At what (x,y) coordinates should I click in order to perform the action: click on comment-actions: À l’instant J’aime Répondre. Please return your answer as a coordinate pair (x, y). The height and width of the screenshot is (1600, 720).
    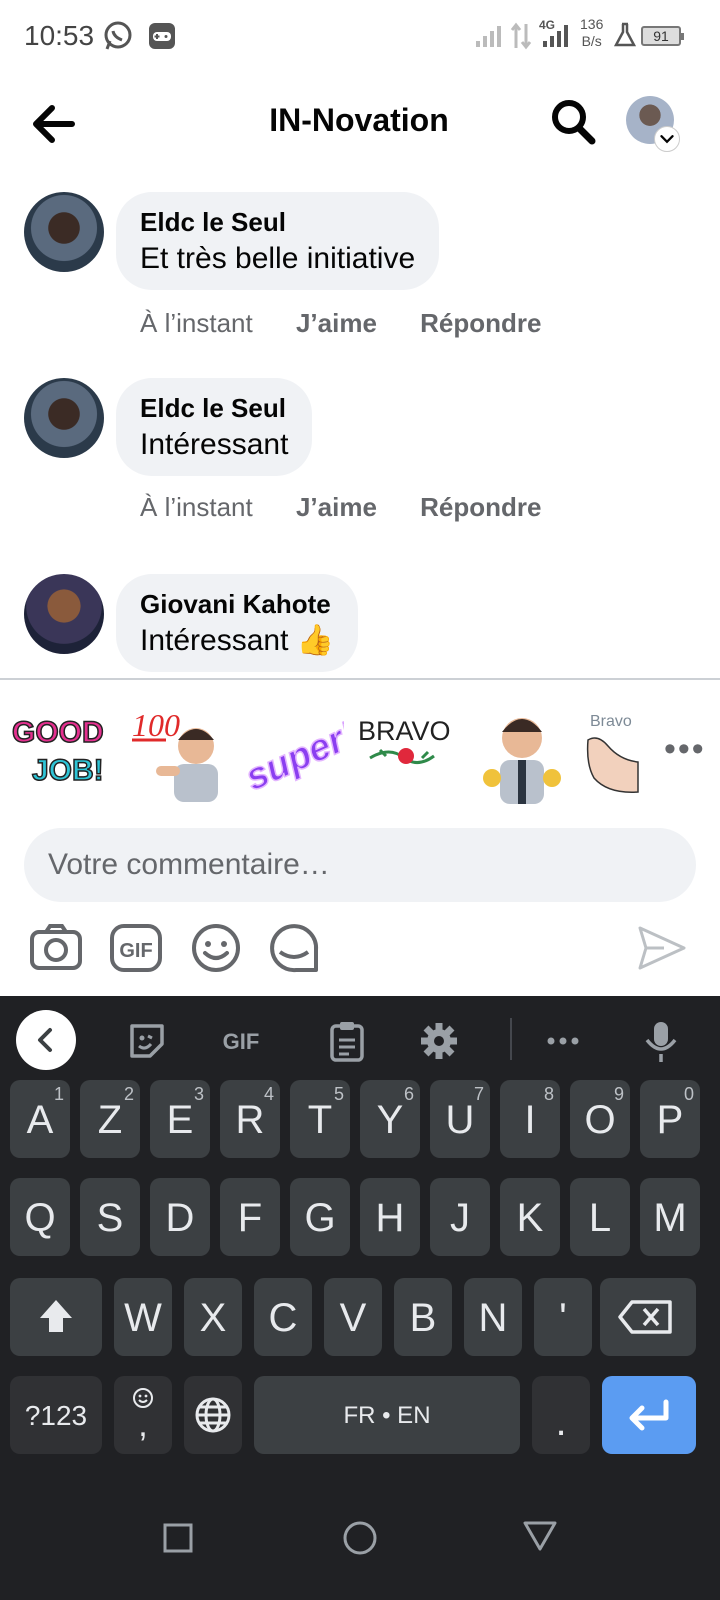
    Looking at the image, I should click on (359, 323).